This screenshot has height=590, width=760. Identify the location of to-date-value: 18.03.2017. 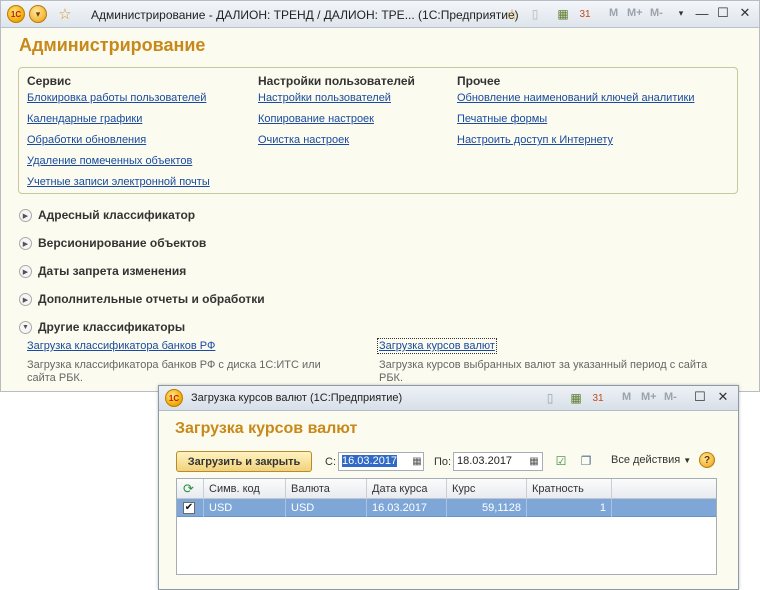
(484, 461).